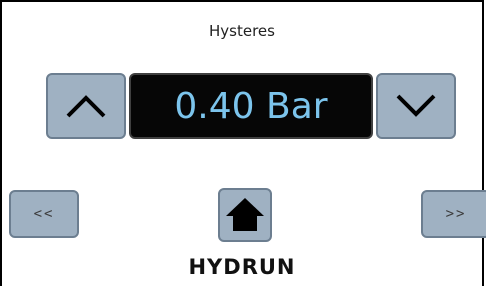  Describe the element at coordinates (242, 31) in the screenshot. I see `screen-title: Hysteres` at that location.